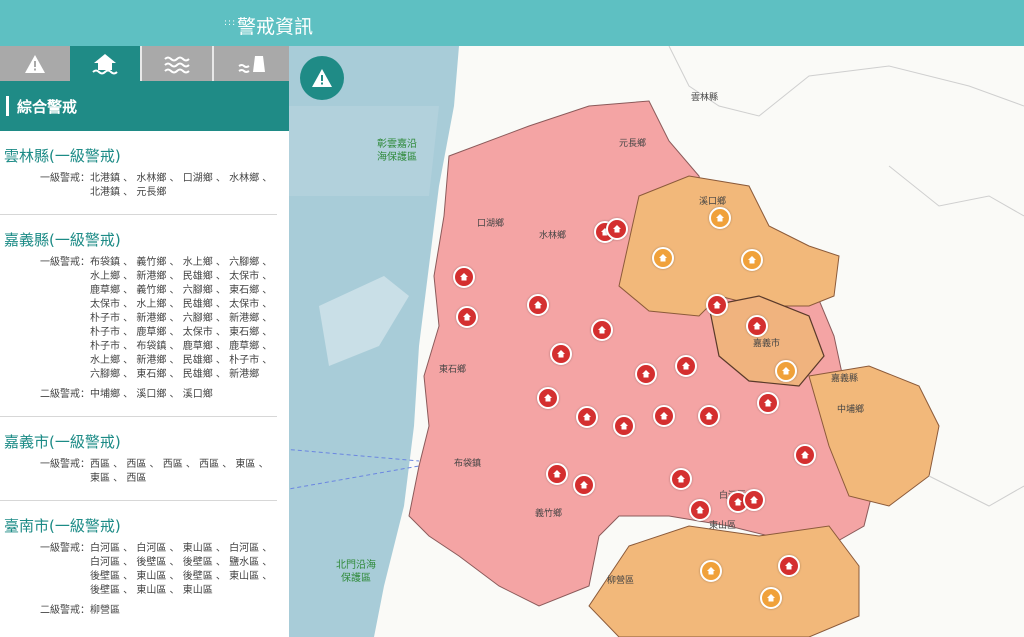 This screenshot has height=637, width=1024. I want to click on section-accent-bar, so click(7, 106).